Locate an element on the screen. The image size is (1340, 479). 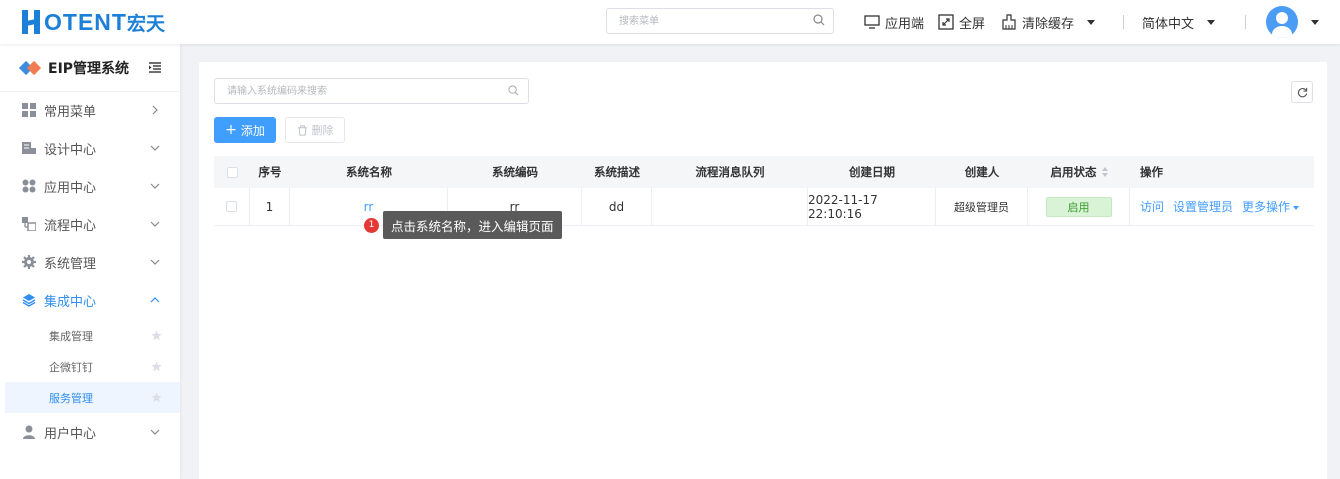
trash-icon is located at coordinates (302, 130).